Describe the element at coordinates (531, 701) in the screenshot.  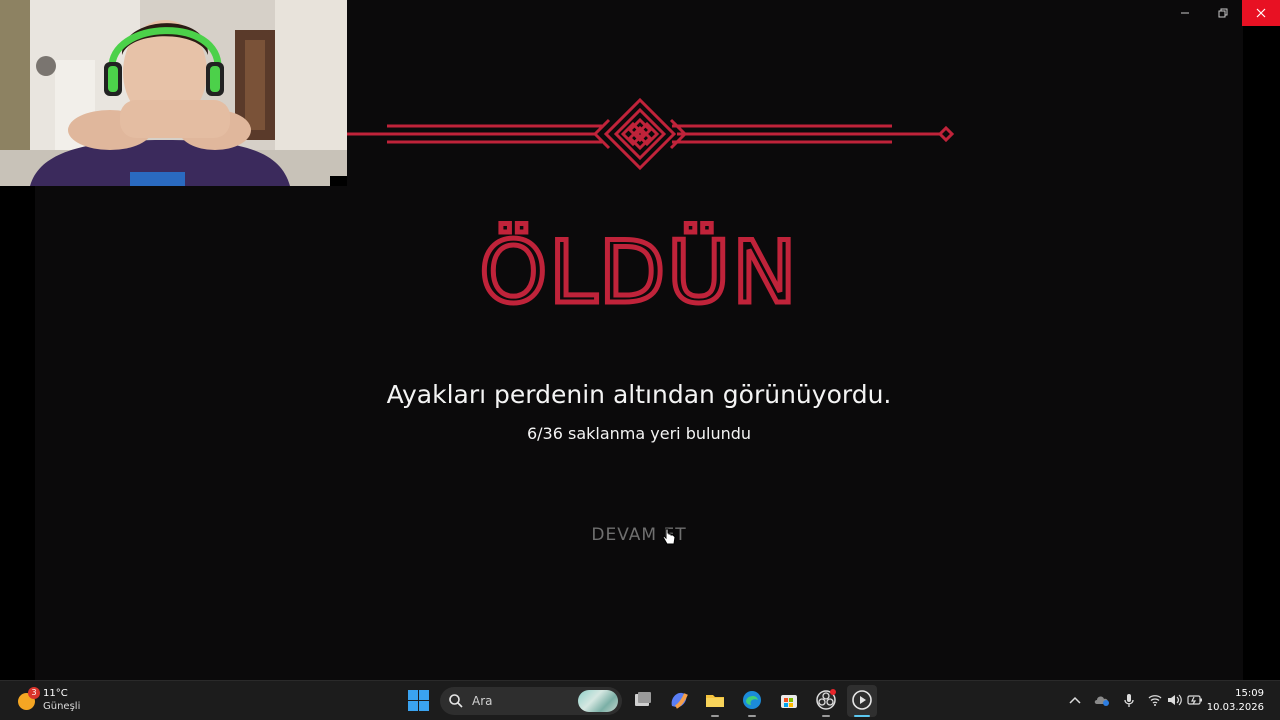
I see `taskbar-search: Ara` at that location.